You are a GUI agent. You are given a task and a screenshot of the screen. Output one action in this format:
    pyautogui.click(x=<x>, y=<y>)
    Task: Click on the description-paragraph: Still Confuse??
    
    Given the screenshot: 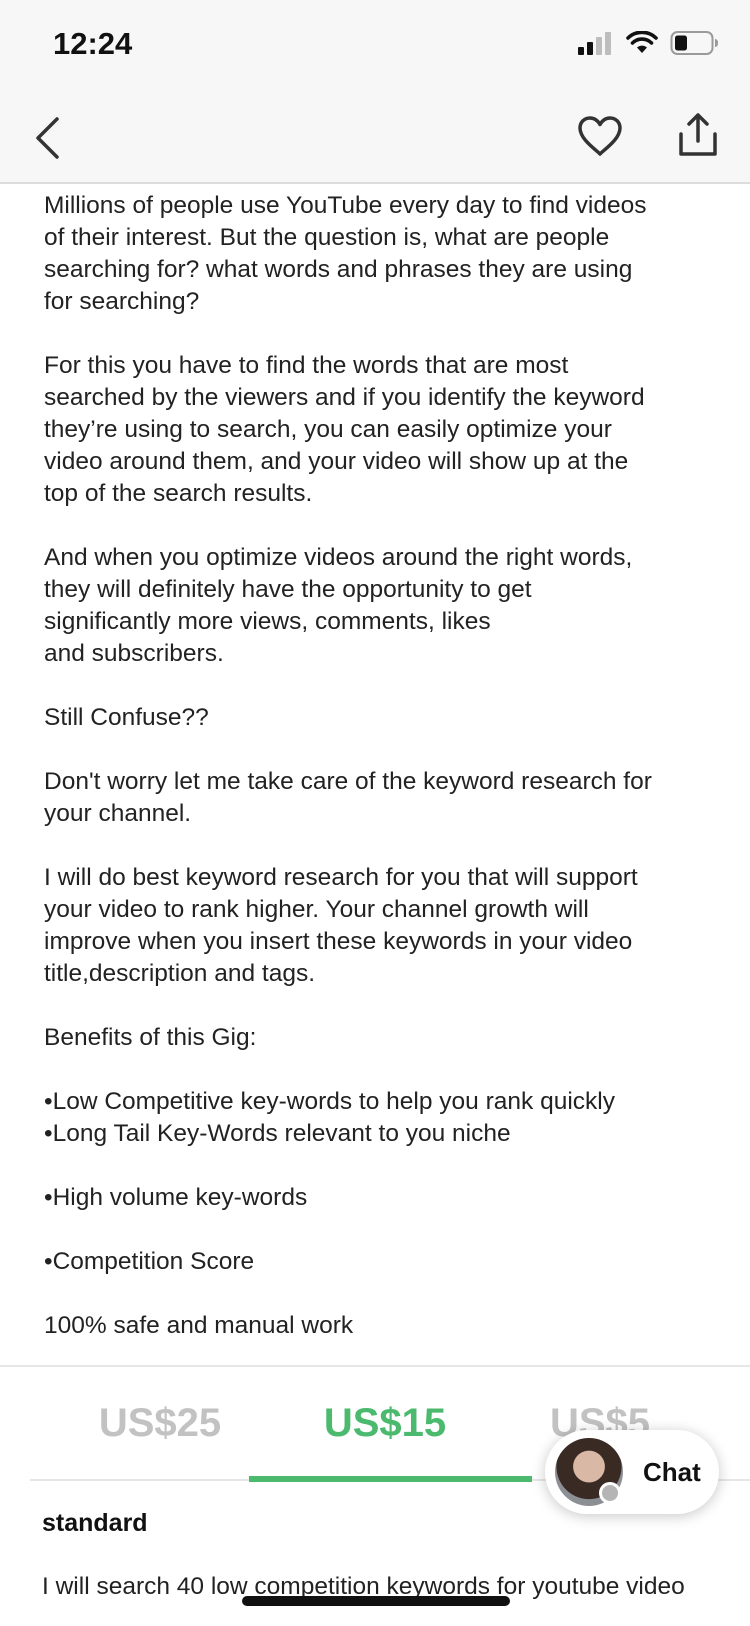 What is the action you would take?
    pyautogui.click(x=126, y=717)
    